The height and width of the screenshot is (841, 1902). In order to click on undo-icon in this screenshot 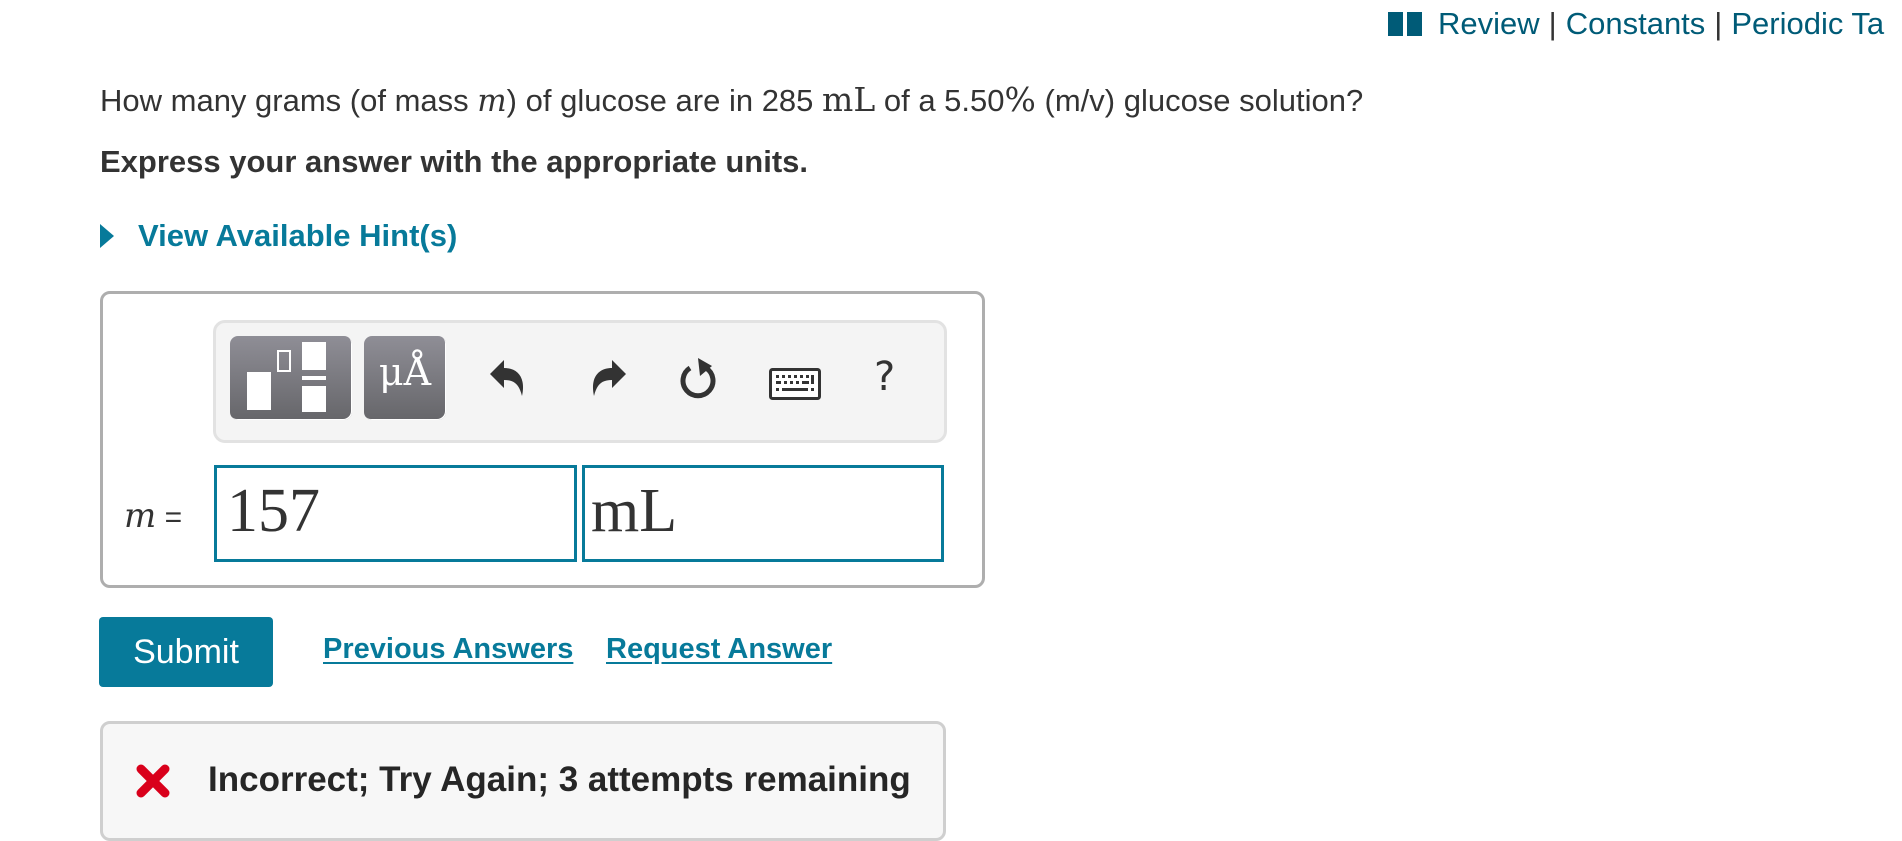, I will do `click(508, 378)`.